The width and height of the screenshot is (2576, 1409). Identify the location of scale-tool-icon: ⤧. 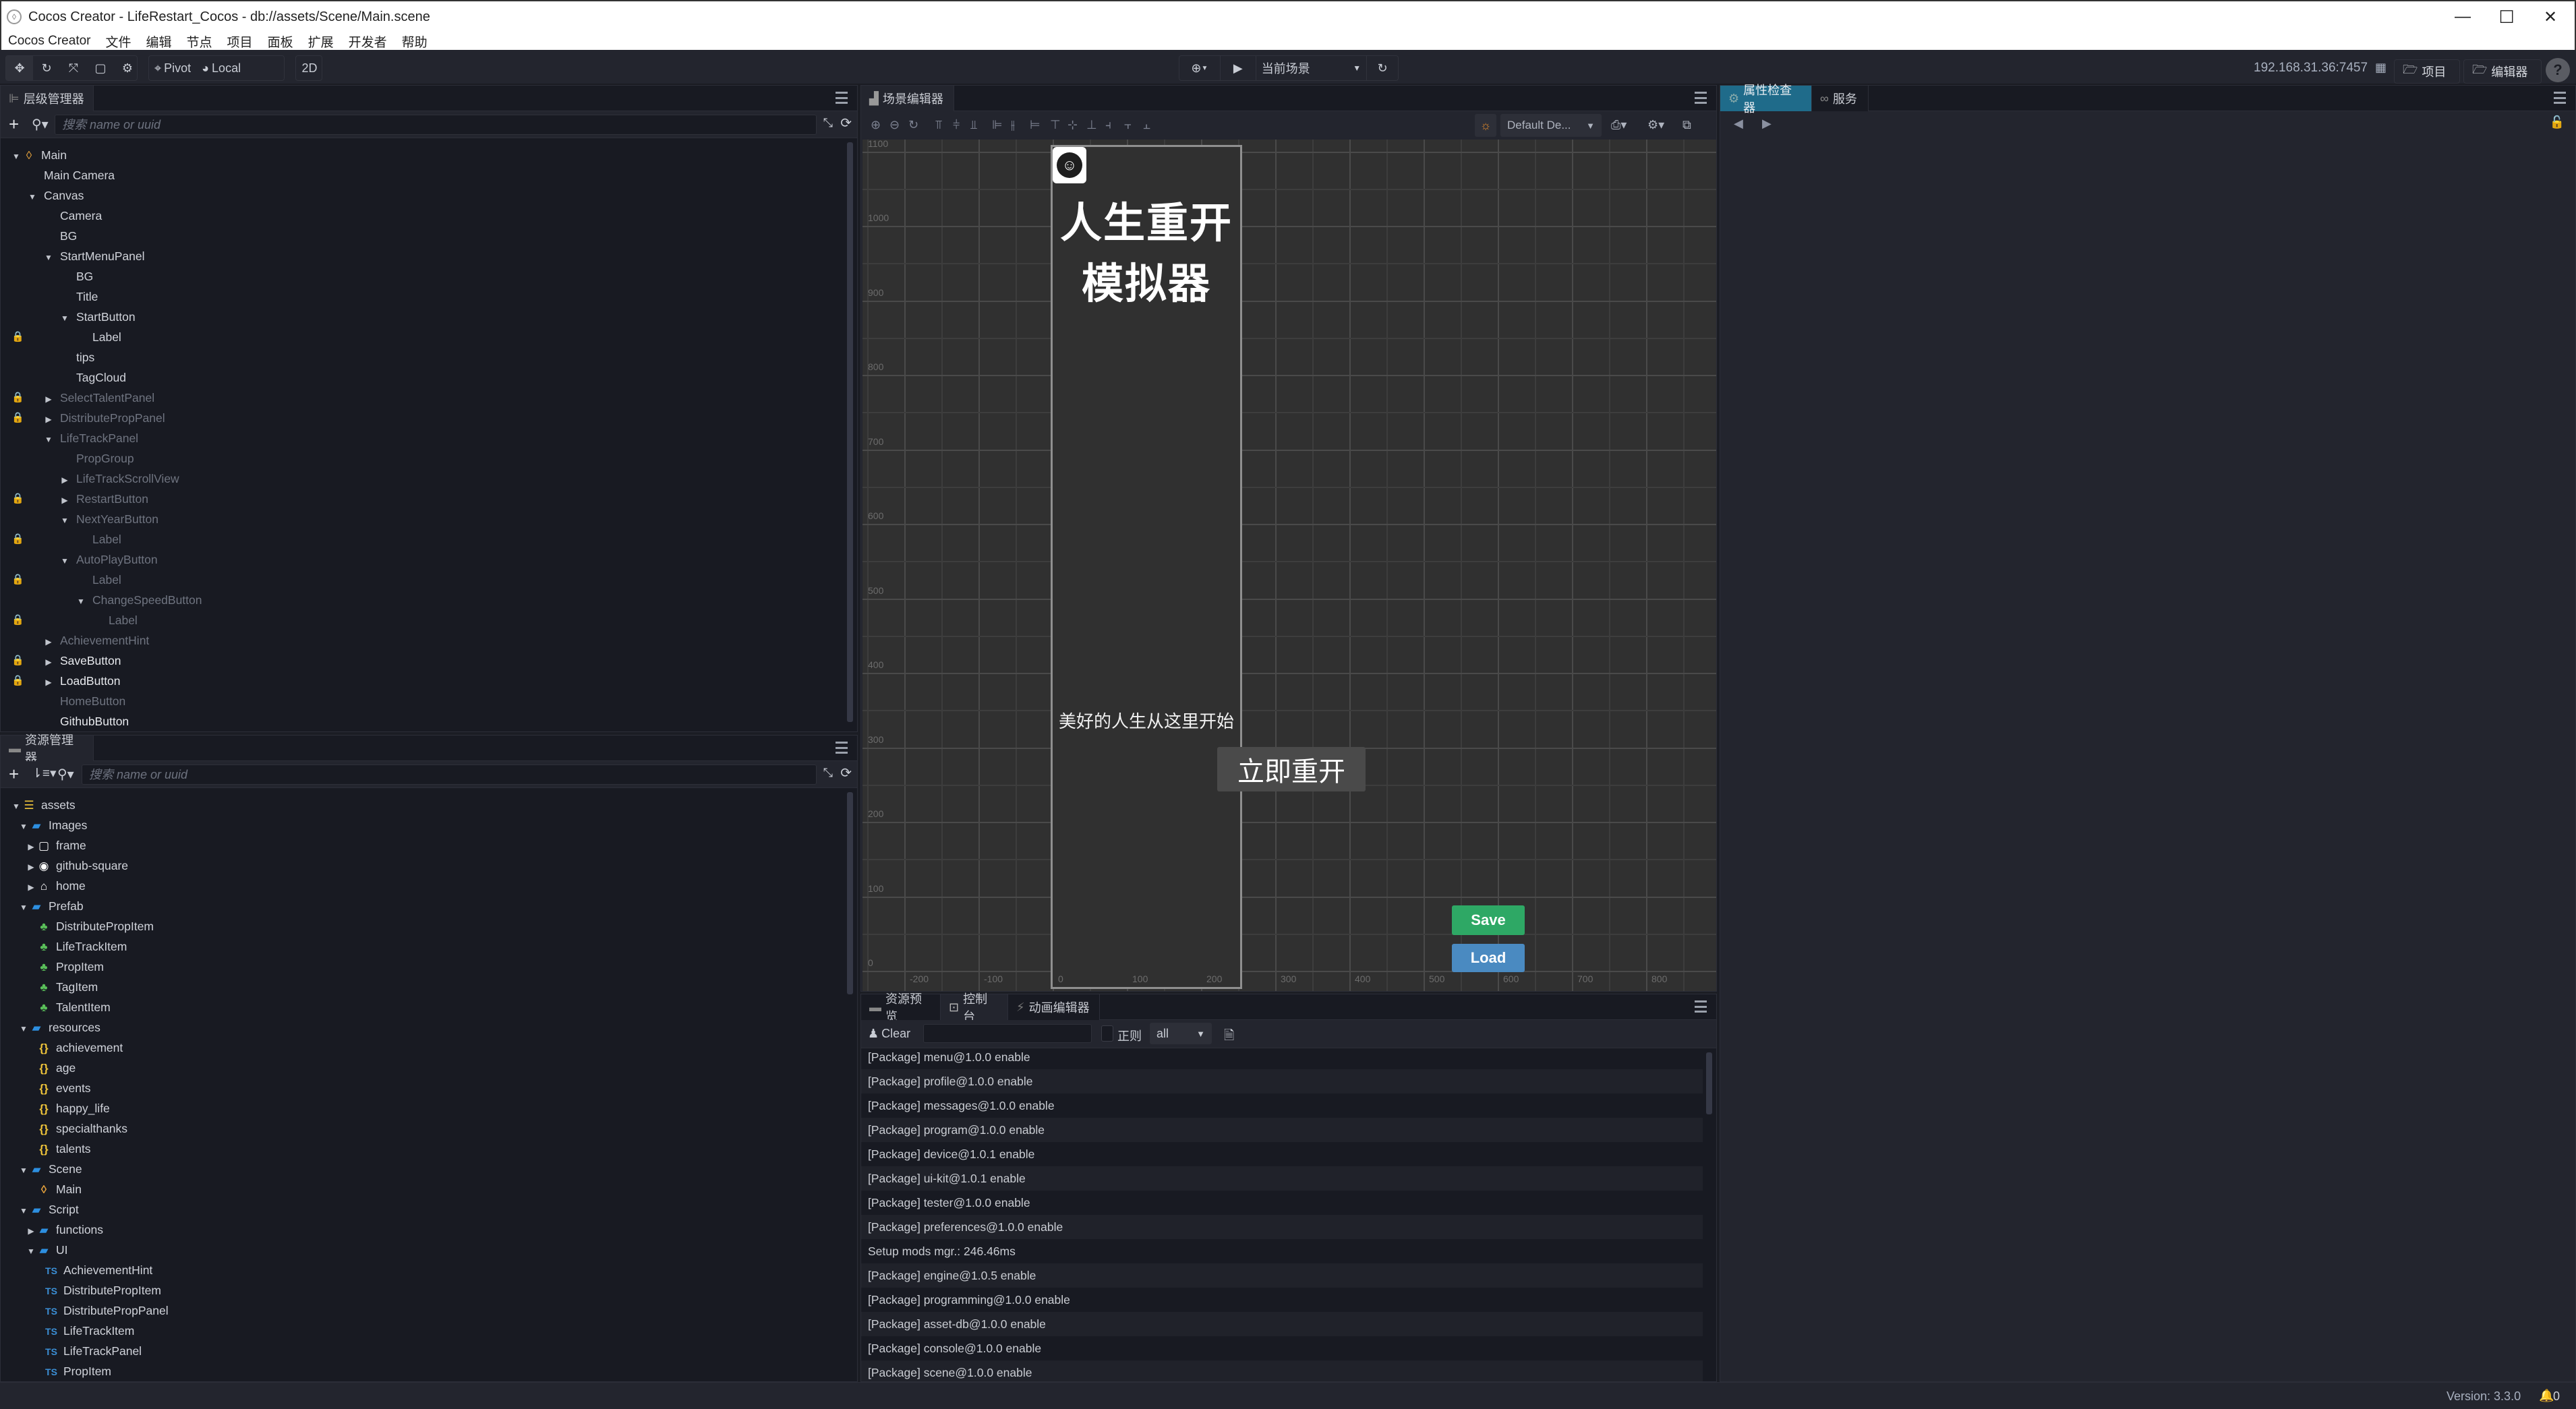
(74, 68).